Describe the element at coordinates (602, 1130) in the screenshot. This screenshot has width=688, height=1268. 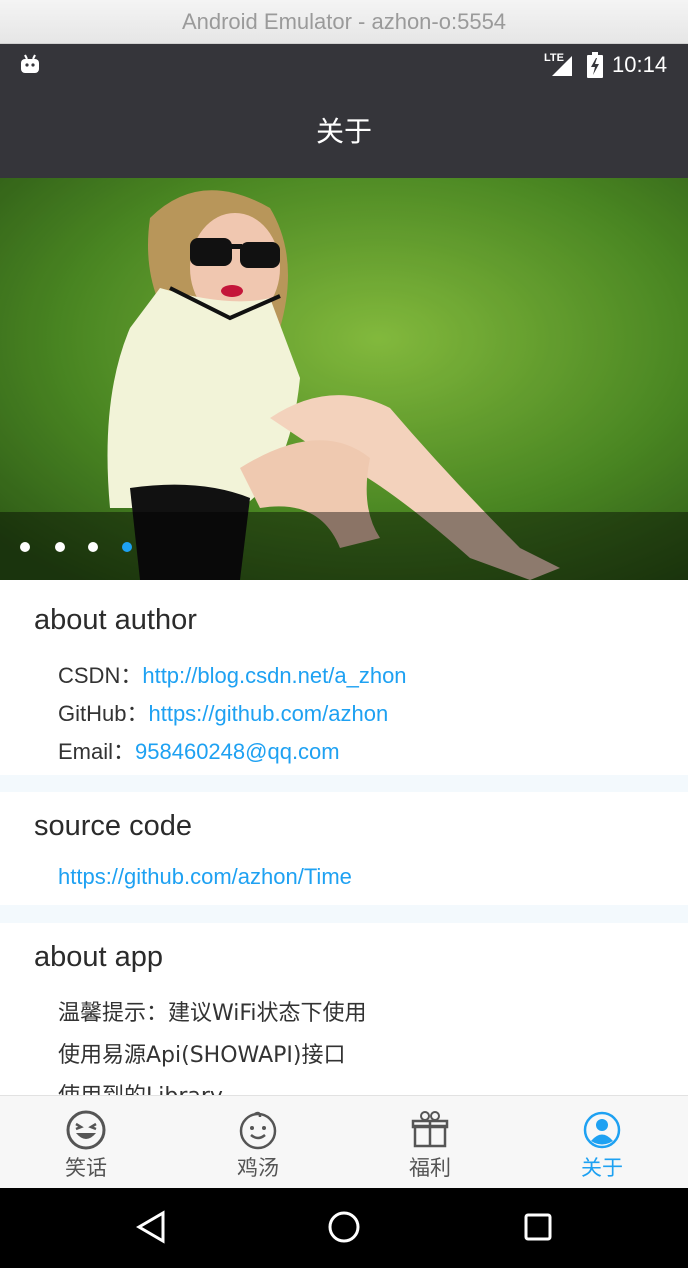
I see `user-profile-icon` at that location.